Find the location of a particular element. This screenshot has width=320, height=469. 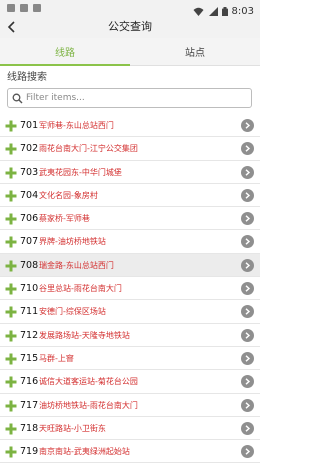

tab-bar: 线路 站点 is located at coordinates (130, 52).